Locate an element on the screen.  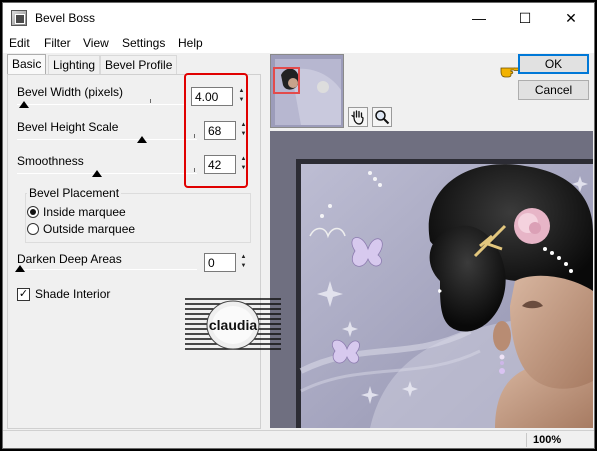
bevel-height-scale-slider-track is located at coordinates (107, 139).